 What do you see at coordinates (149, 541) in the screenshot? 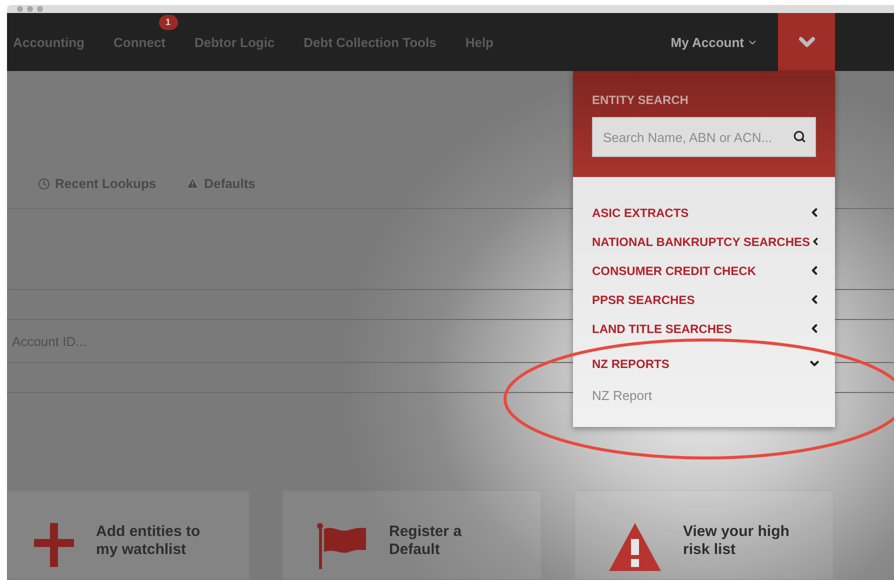
I see `card-label: Add entities to my watchlist` at bounding box center [149, 541].